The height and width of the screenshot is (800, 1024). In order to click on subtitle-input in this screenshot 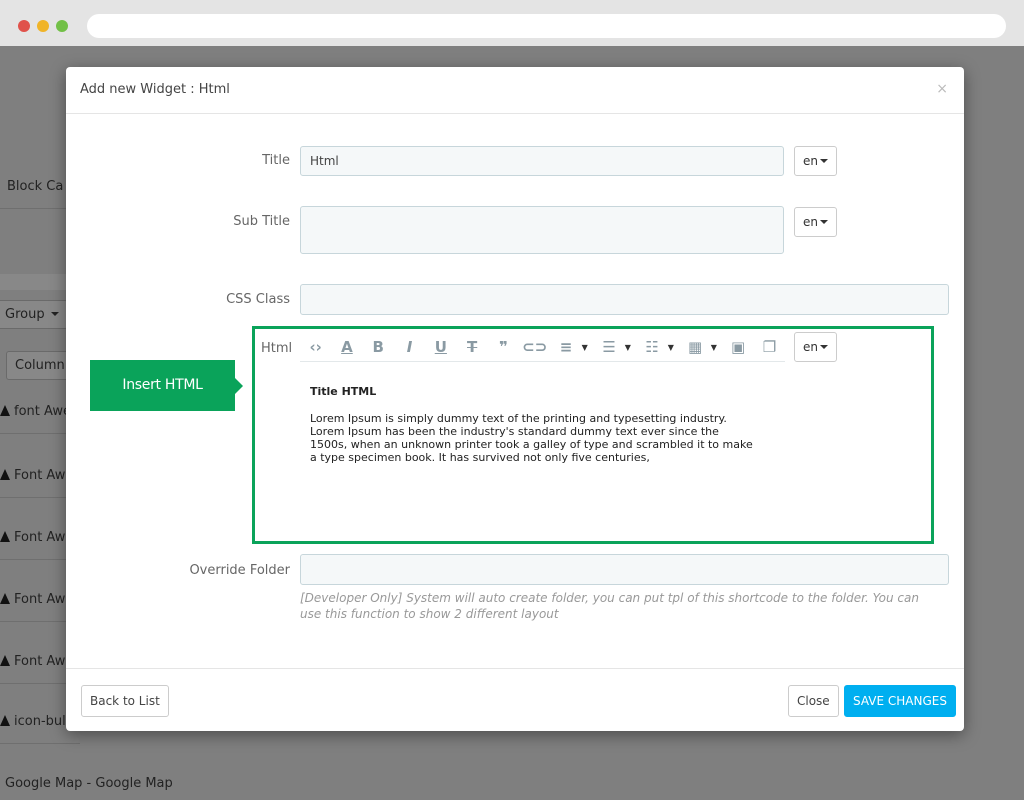, I will do `click(542, 230)`.